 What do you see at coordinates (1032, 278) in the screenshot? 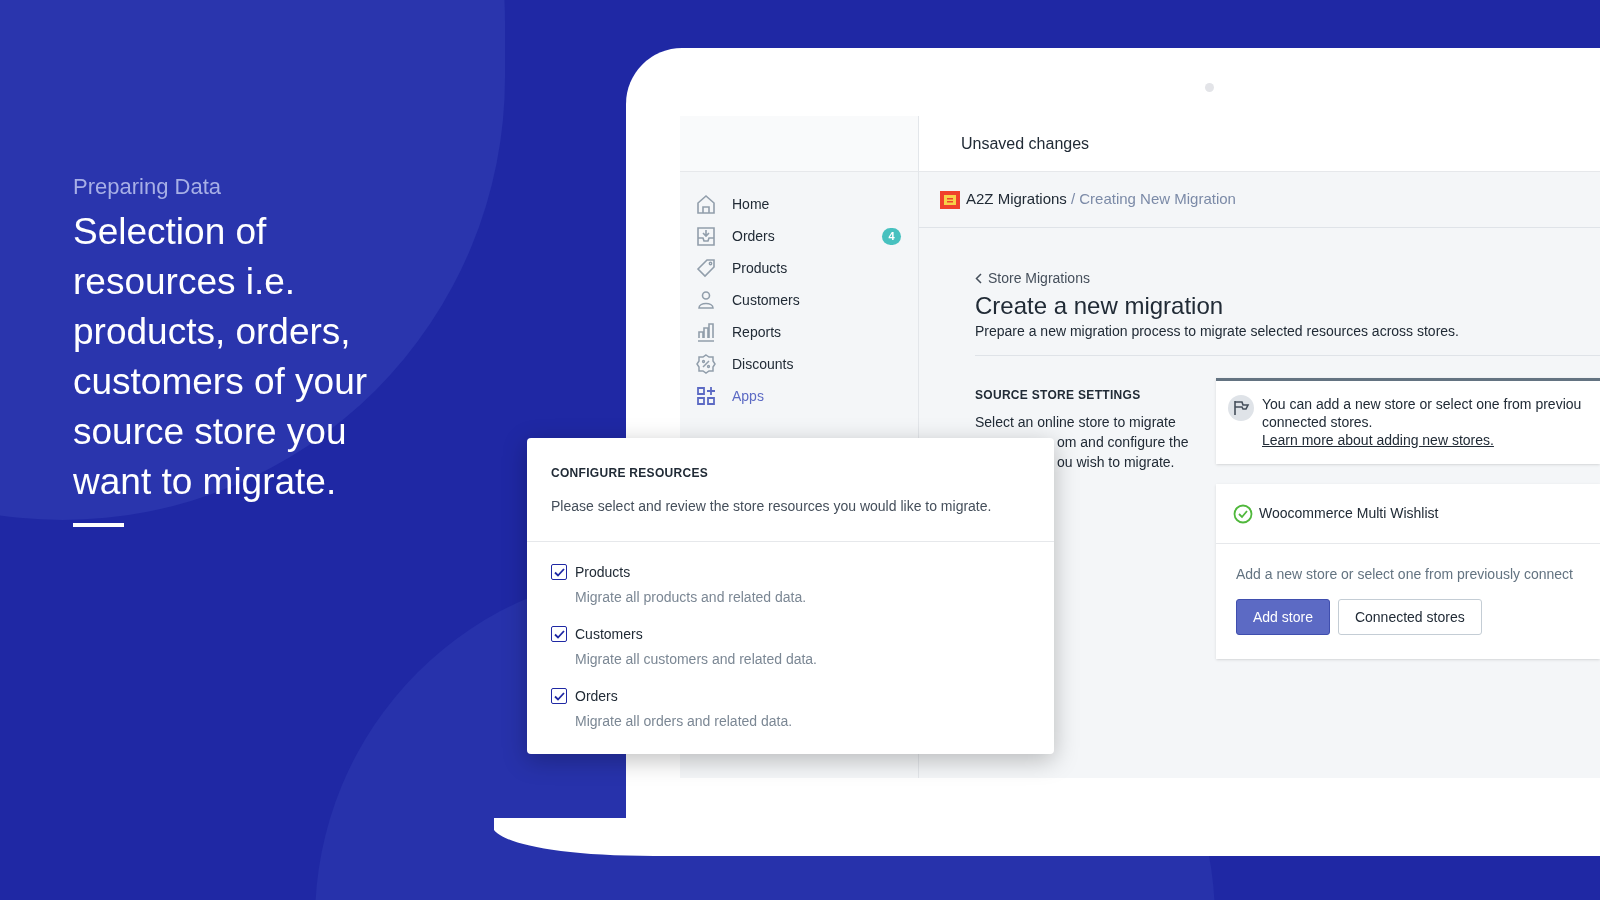
I see `back-link: Store Migrations` at bounding box center [1032, 278].